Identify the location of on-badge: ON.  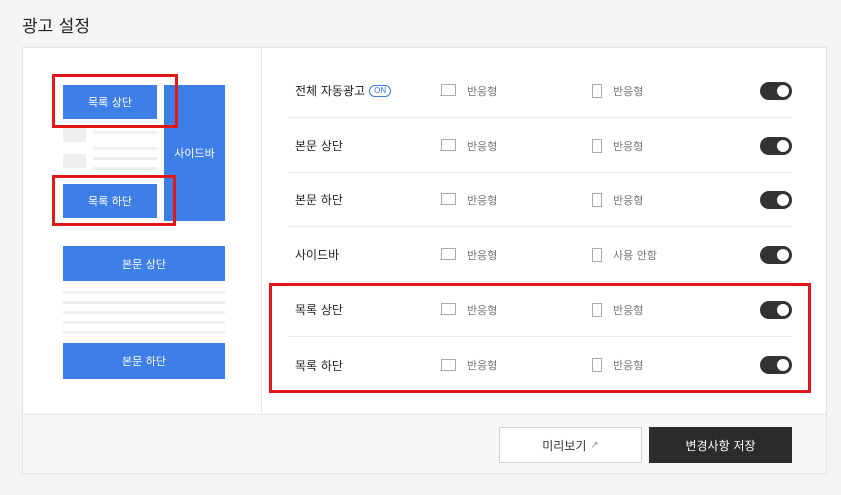
(380, 90).